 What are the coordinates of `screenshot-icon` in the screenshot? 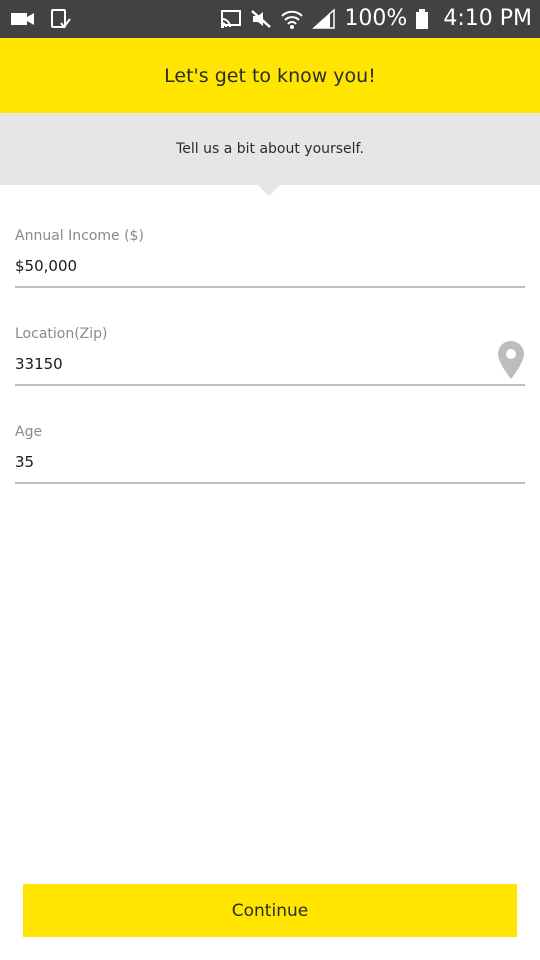 It's located at (61, 19).